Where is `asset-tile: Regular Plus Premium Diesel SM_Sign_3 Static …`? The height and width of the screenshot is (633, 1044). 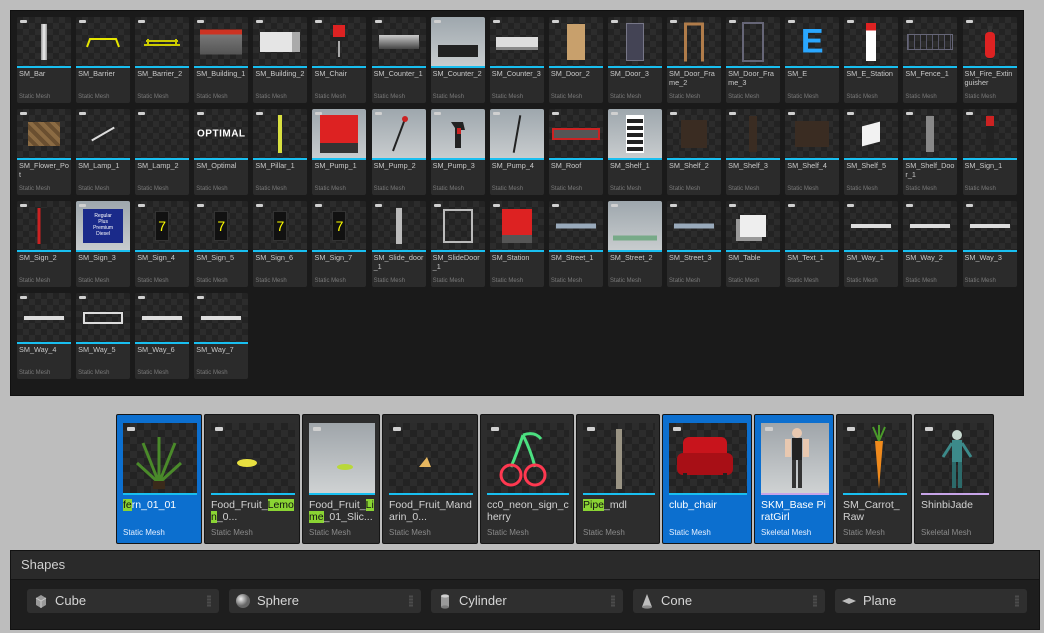 asset-tile: Regular Plus Premium Diesel SM_Sign_3 Static … is located at coordinates (103, 244).